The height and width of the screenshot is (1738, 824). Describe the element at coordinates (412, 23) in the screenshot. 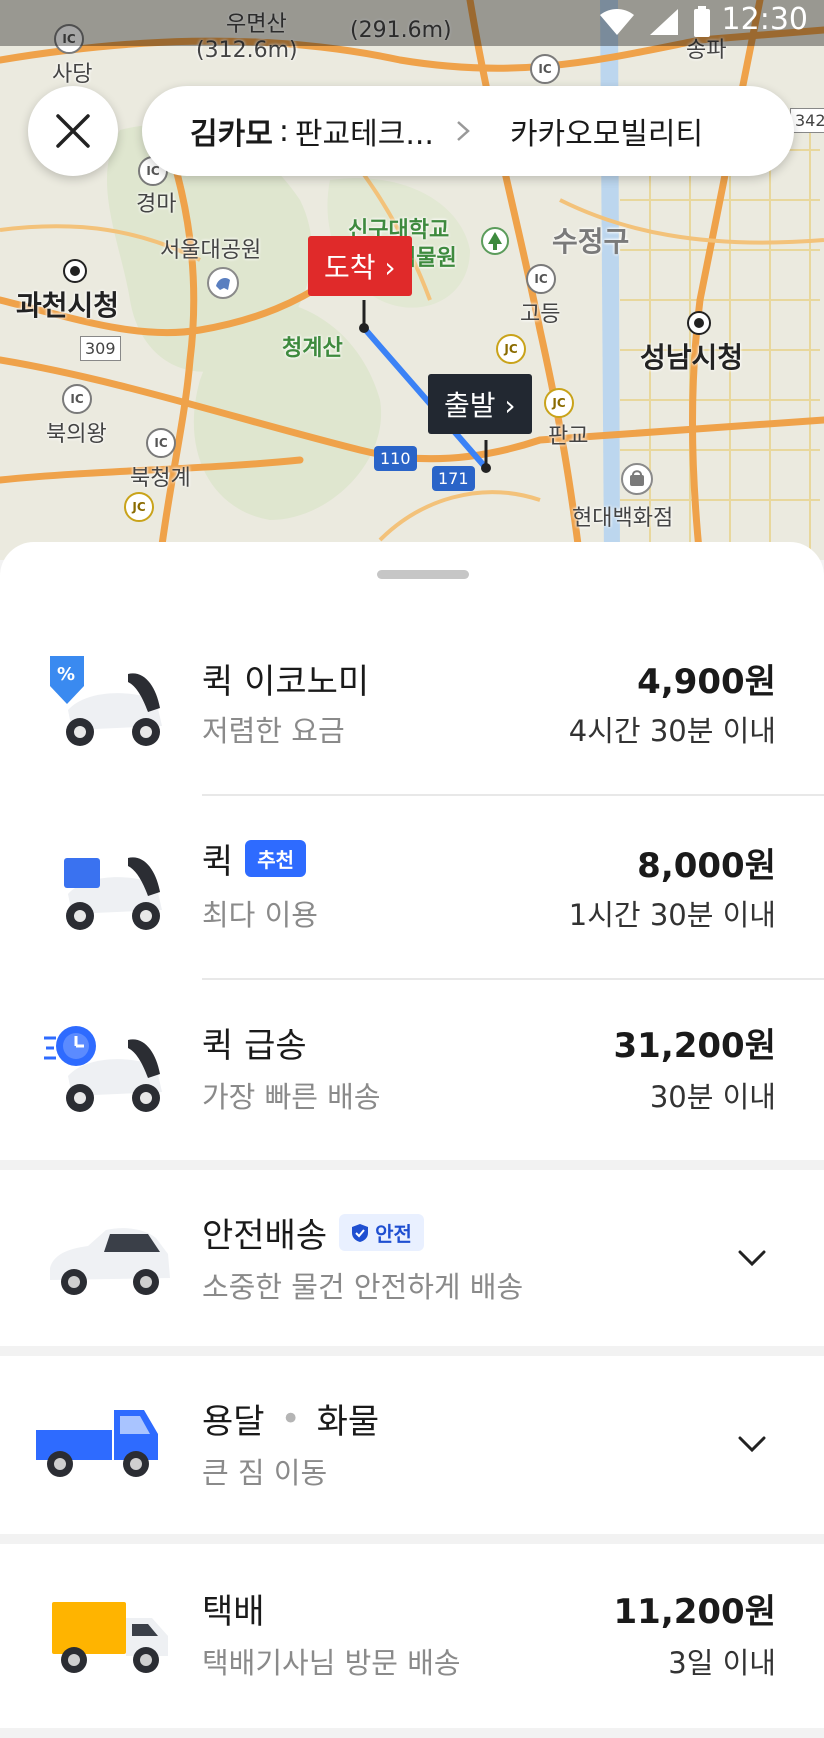

I see `status-bar: 12:30` at that location.